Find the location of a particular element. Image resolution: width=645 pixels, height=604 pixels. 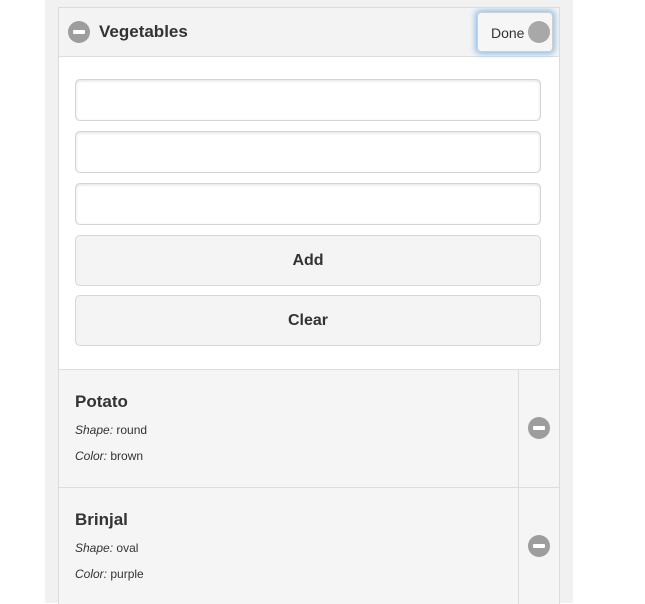

list-item: Brinjal Shape: oval Color: purple is located at coordinates (309, 546).